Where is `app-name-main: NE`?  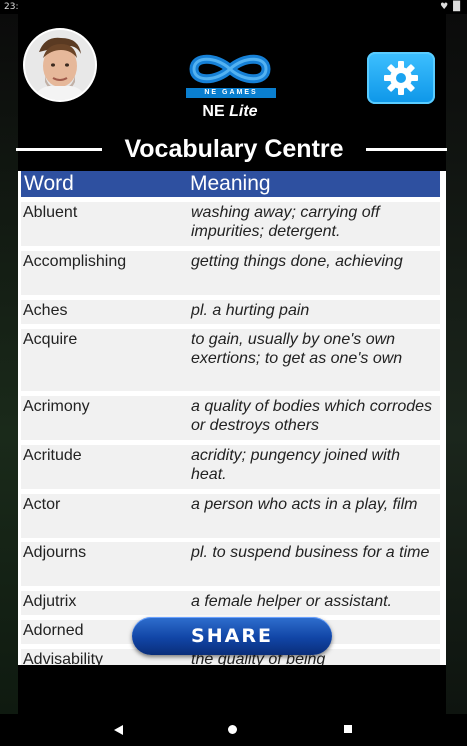 app-name-main: NE is located at coordinates (213, 111).